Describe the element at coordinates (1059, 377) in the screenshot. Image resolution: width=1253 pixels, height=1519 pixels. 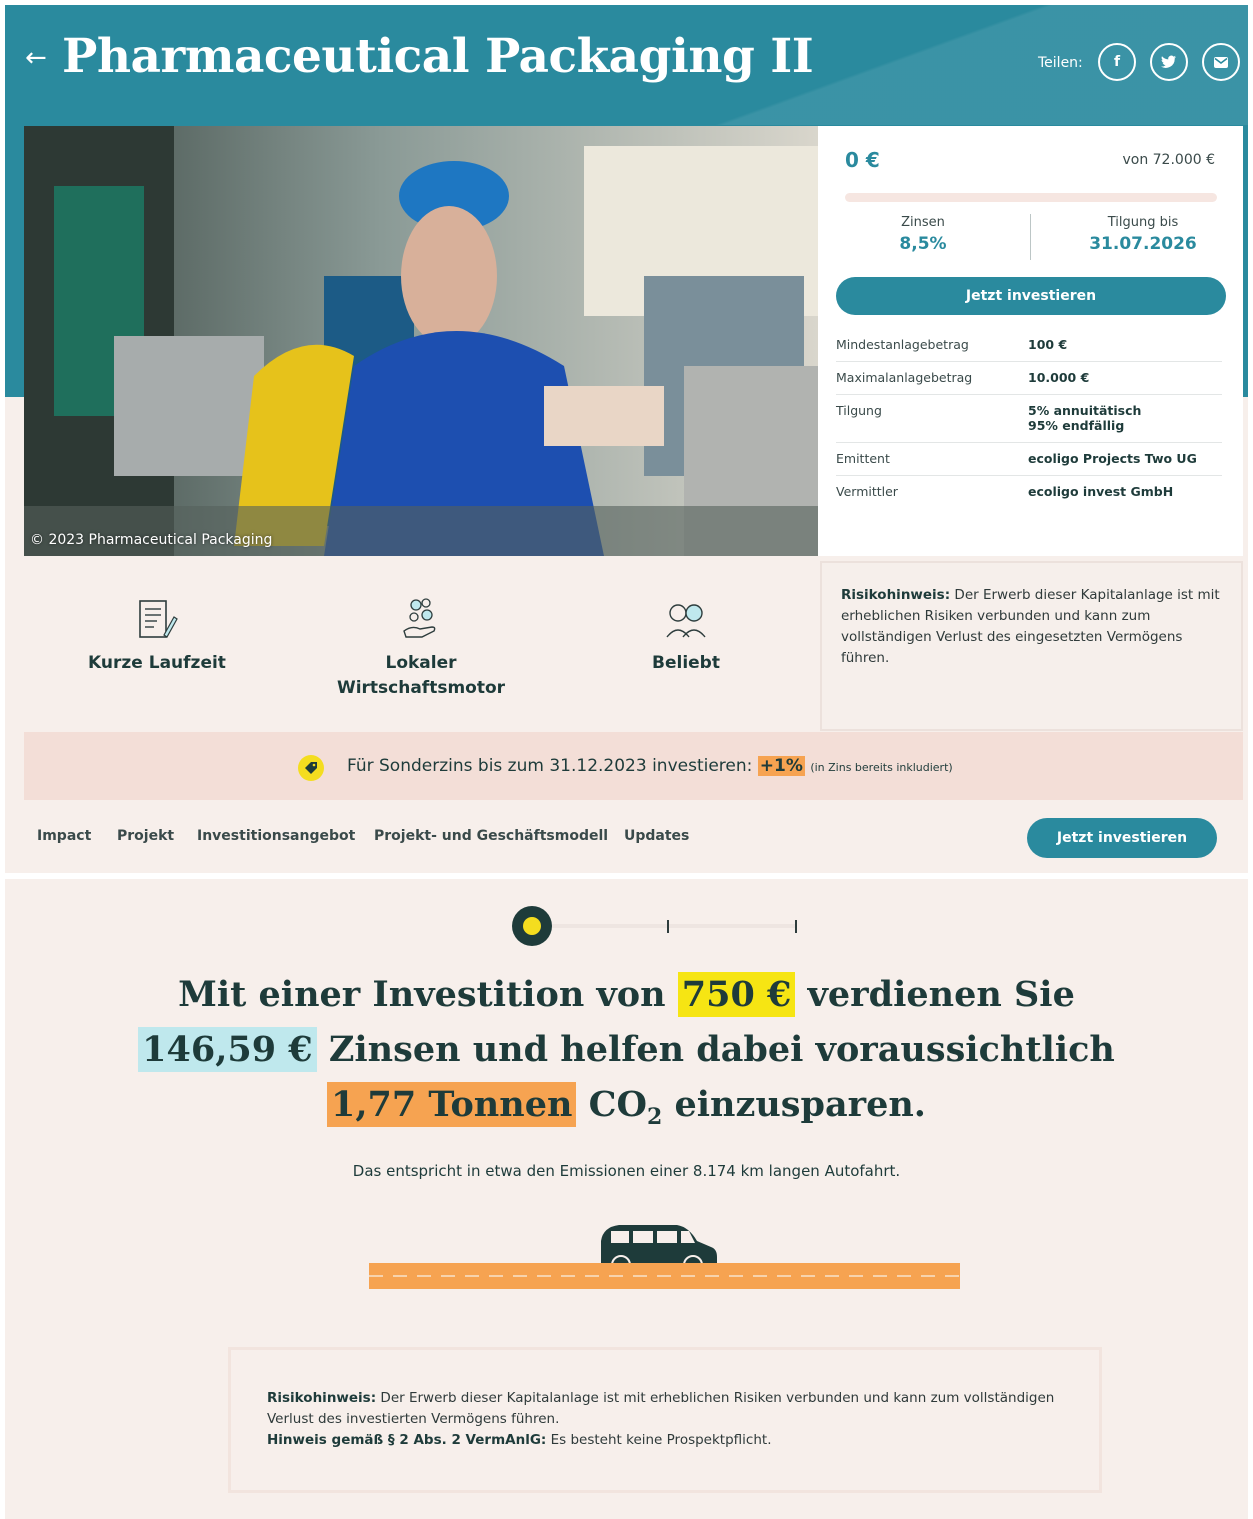
I see `detail-value: 10.000 €` at that location.